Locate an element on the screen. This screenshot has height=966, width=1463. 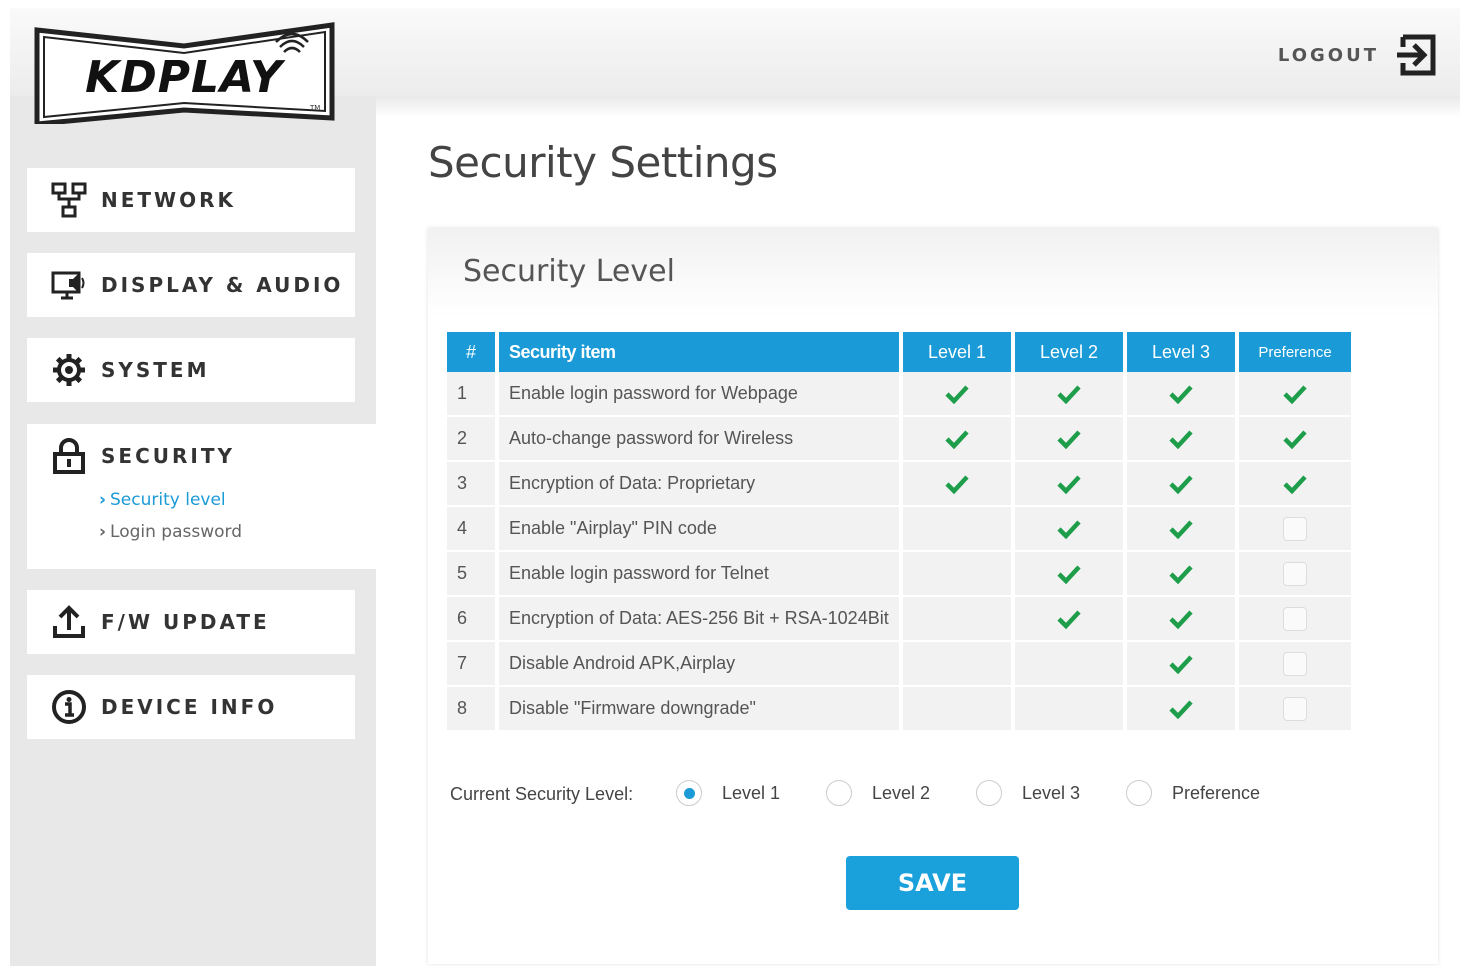
security-item-label: Enable login password for Webpage is located at coordinates (701, 394).